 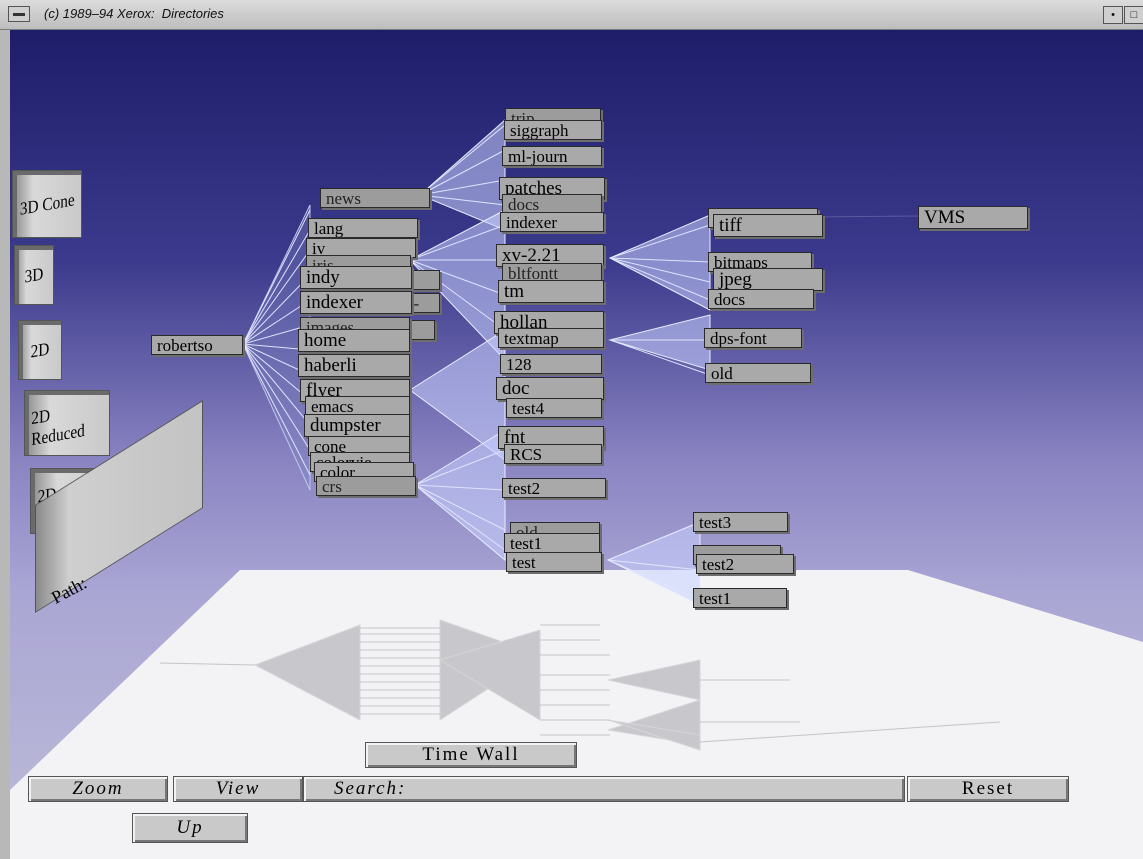 I want to click on node-level1: haberli, so click(x=354, y=365).